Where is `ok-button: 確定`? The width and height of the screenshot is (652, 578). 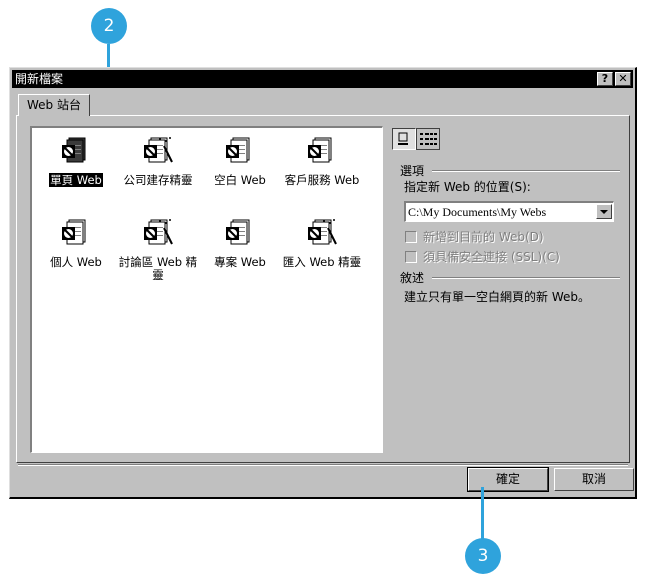
ok-button: 確定 is located at coordinates (508, 479).